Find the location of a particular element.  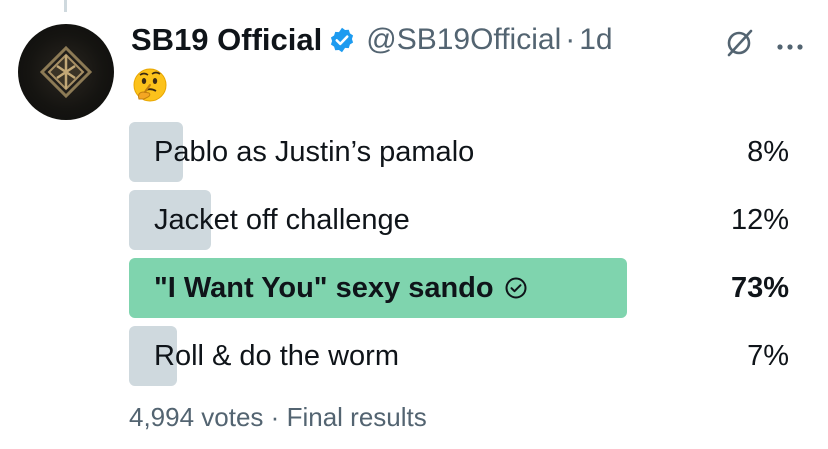

vote-count: 4,994 votes is located at coordinates (196, 417).